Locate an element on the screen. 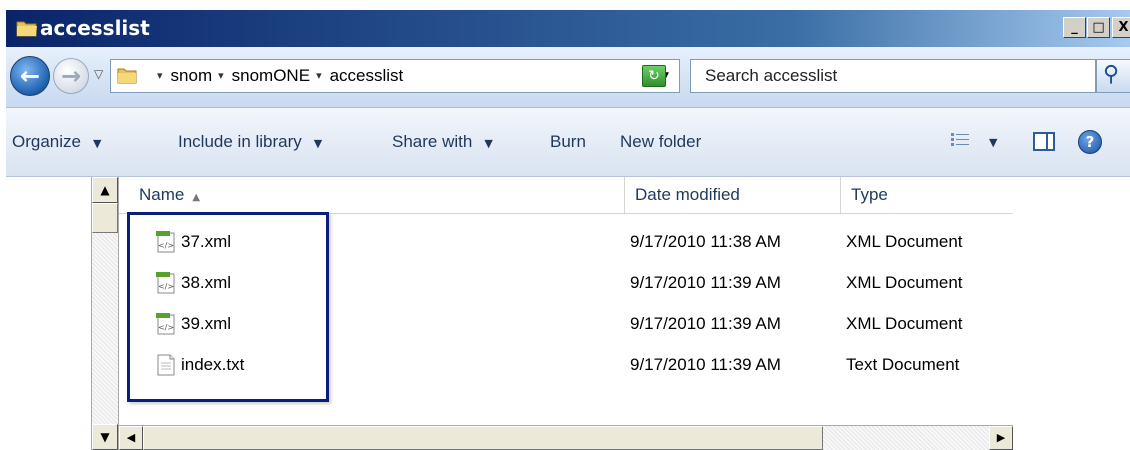  column-header-name: Name ▲ is located at coordinates (371, 195).